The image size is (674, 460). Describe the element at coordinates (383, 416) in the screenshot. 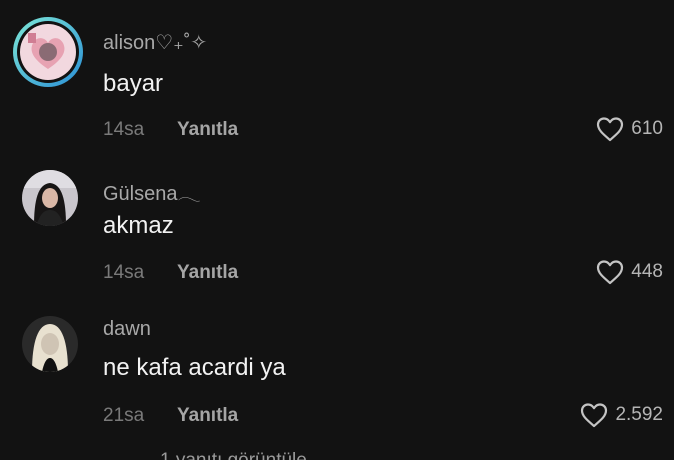

I see `comment-meta: 21sa Yanıtla 2.592` at that location.